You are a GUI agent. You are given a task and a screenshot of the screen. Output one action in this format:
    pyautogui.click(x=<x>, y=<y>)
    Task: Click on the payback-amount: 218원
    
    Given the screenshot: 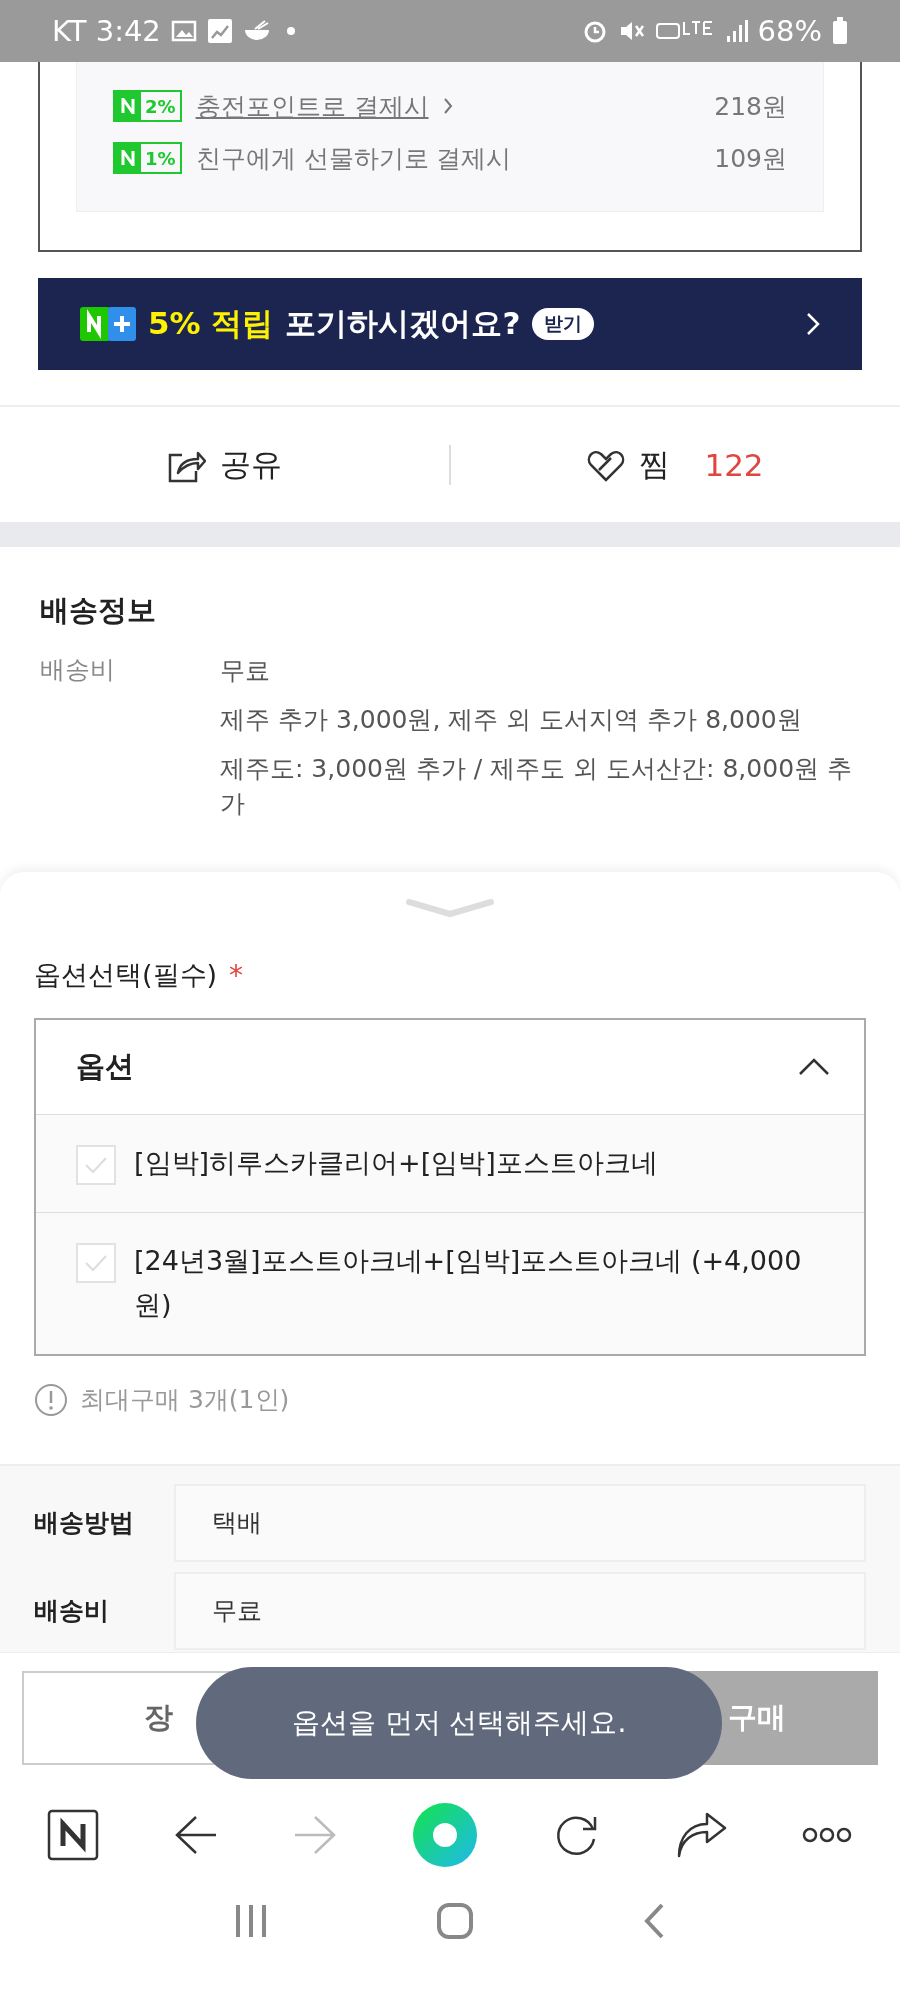 What is the action you would take?
    pyautogui.click(x=750, y=106)
    